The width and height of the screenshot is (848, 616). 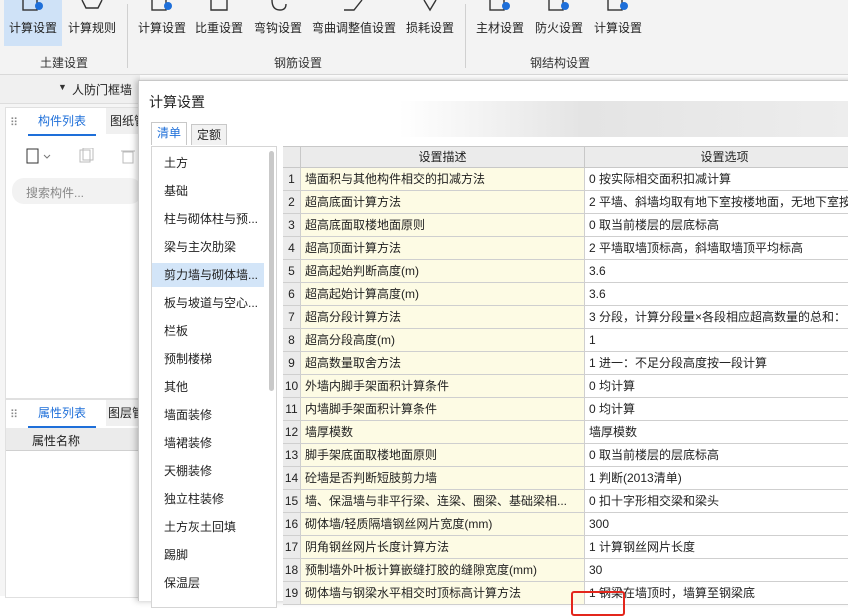 What do you see at coordinates (208, 163) in the screenshot?
I see `category-item: 土方` at bounding box center [208, 163].